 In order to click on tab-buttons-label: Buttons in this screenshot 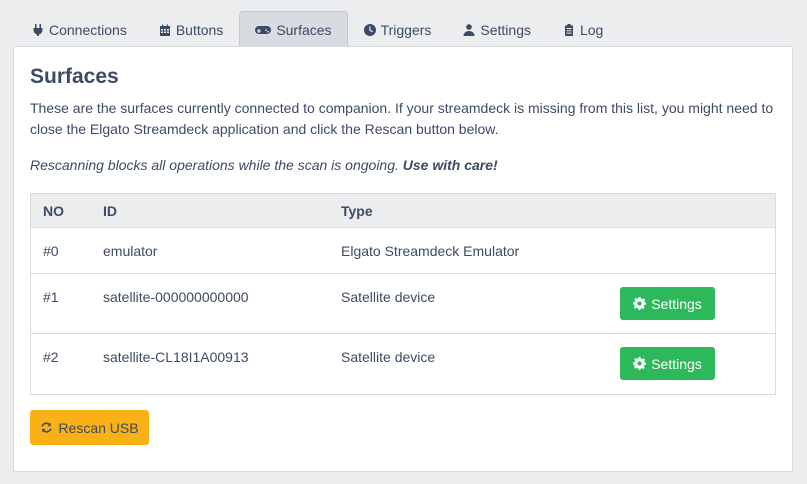, I will do `click(199, 30)`.